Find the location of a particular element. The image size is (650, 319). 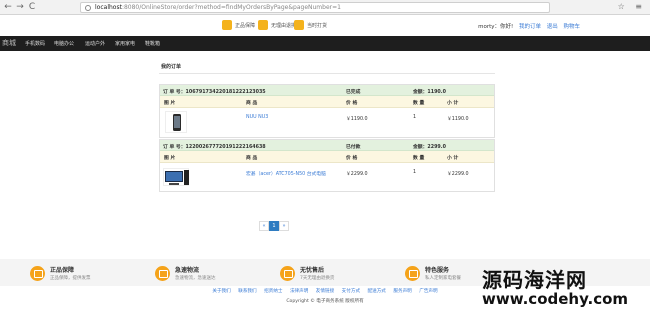

feature-special: 特色服务私人定制家电套餐 is located at coordinates (433, 273).